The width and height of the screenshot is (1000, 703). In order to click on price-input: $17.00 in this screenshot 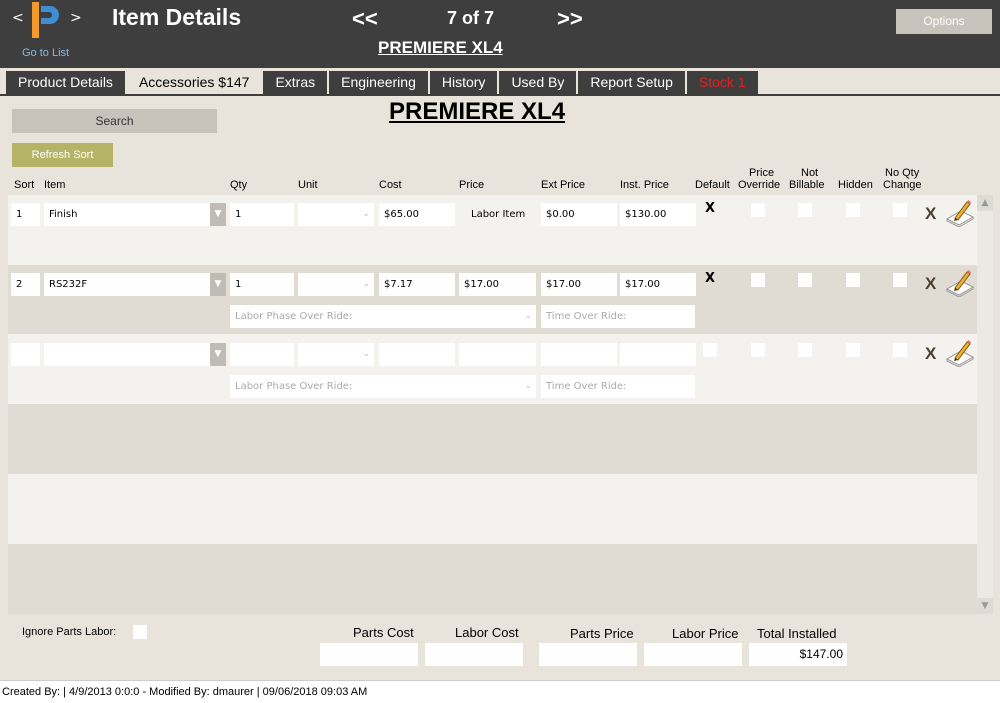, I will do `click(497, 284)`.